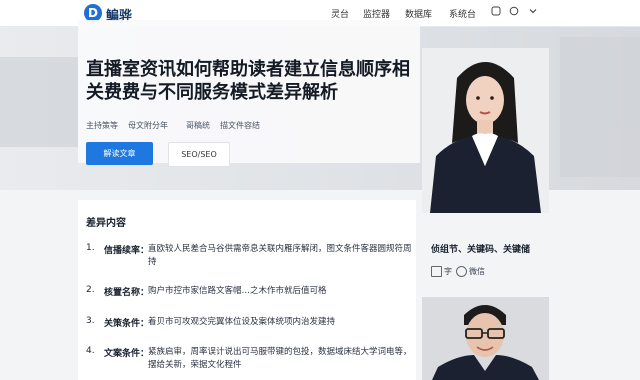 The width and height of the screenshot is (640, 380). Describe the element at coordinates (240, 125) in the screenshot. I see `meta-tags: 描文件容结` at that location.